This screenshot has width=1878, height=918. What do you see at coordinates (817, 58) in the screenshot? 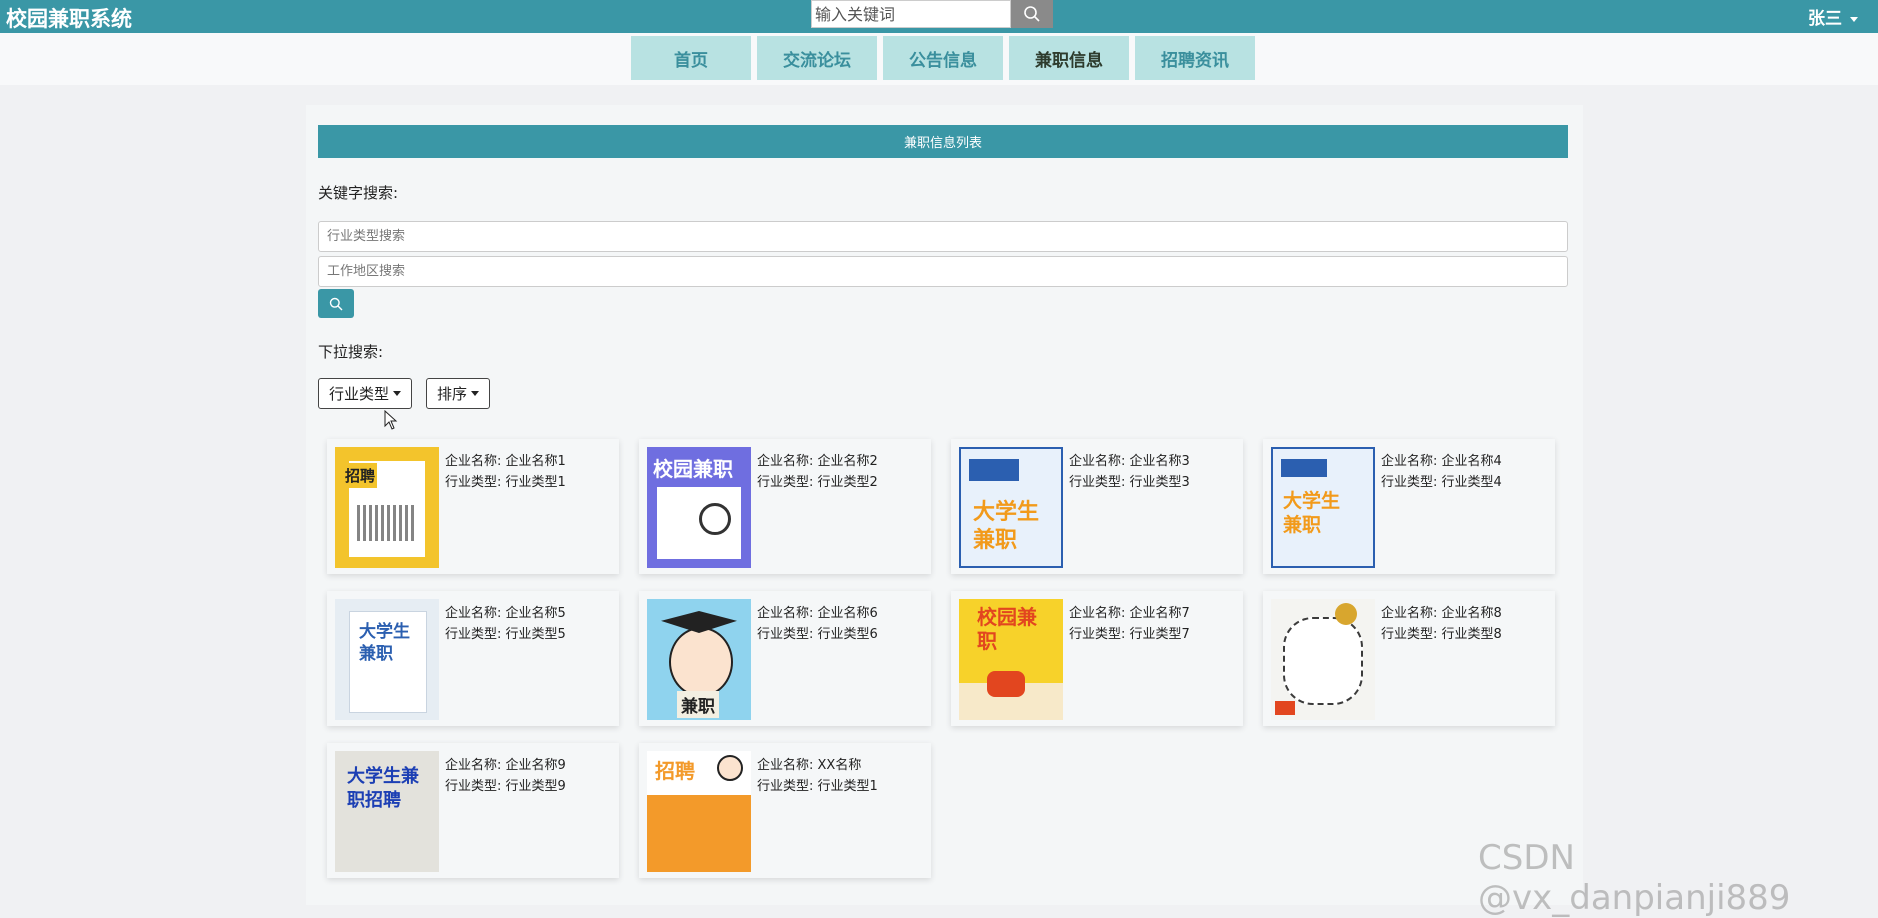
I see `nav-item-forum: 交流论坛` at bounding box center [817, 58].